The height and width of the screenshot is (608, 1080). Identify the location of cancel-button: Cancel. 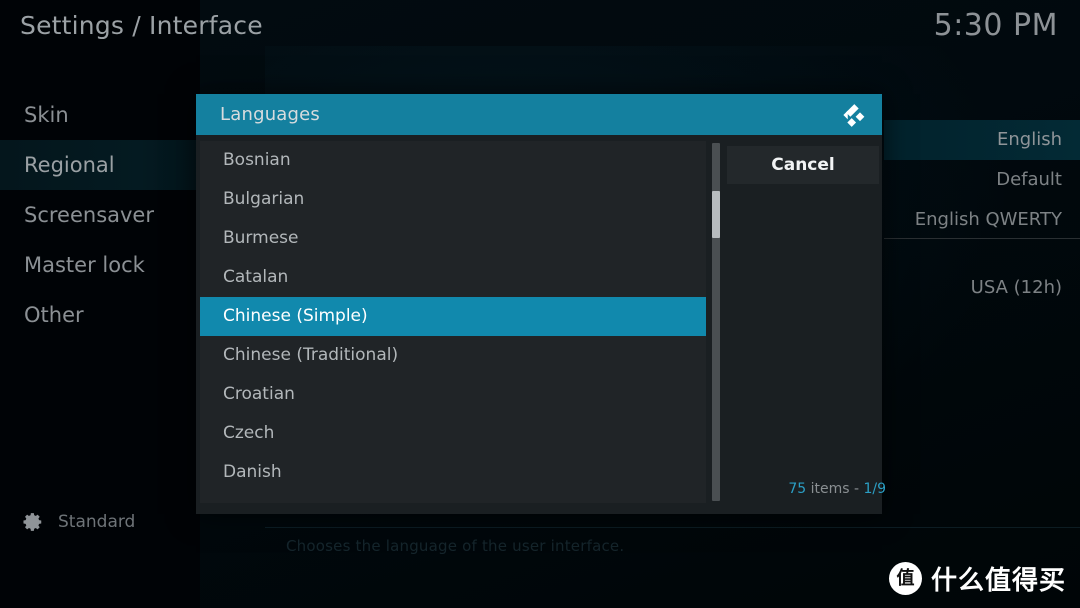
(803, 165).